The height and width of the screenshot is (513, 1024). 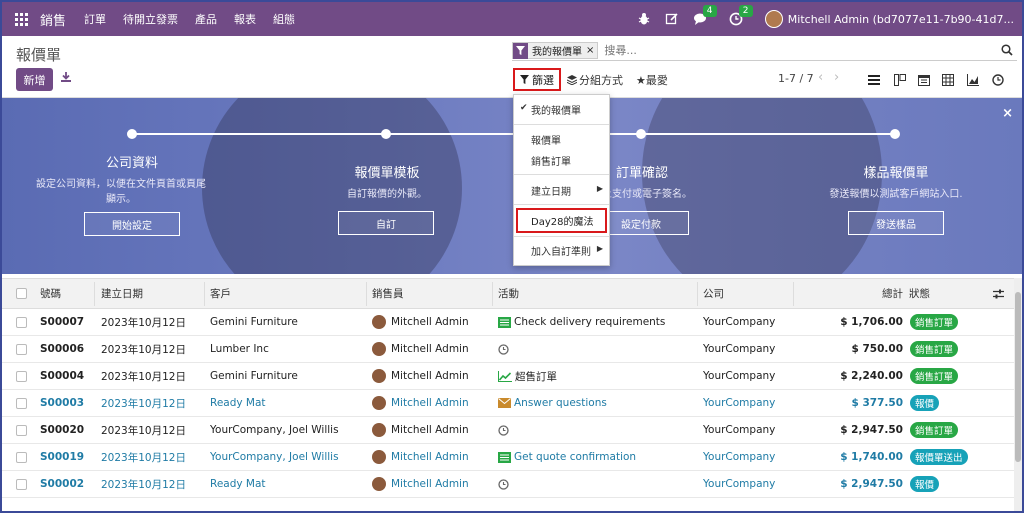 I want to click on send-sample-button: 發送樣品, so click(x=896, y=223).